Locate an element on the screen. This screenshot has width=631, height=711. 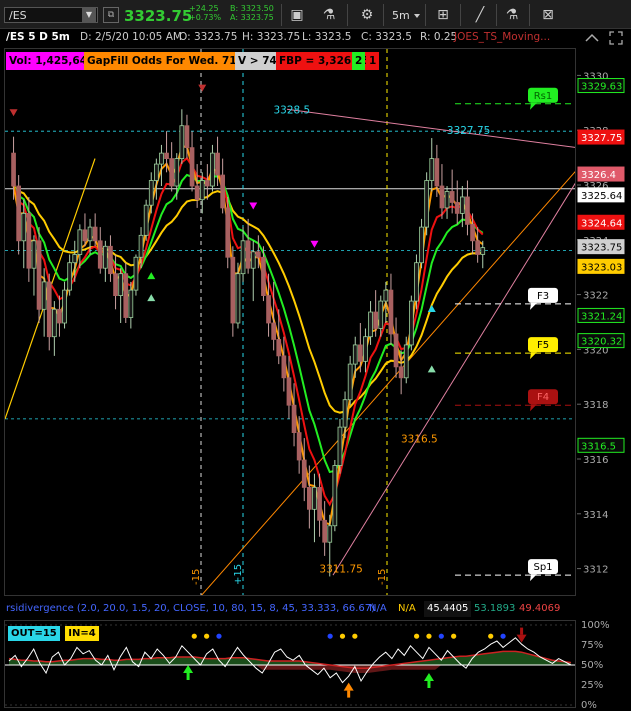
level-tag: F5 is located at coordinates (543, 348).